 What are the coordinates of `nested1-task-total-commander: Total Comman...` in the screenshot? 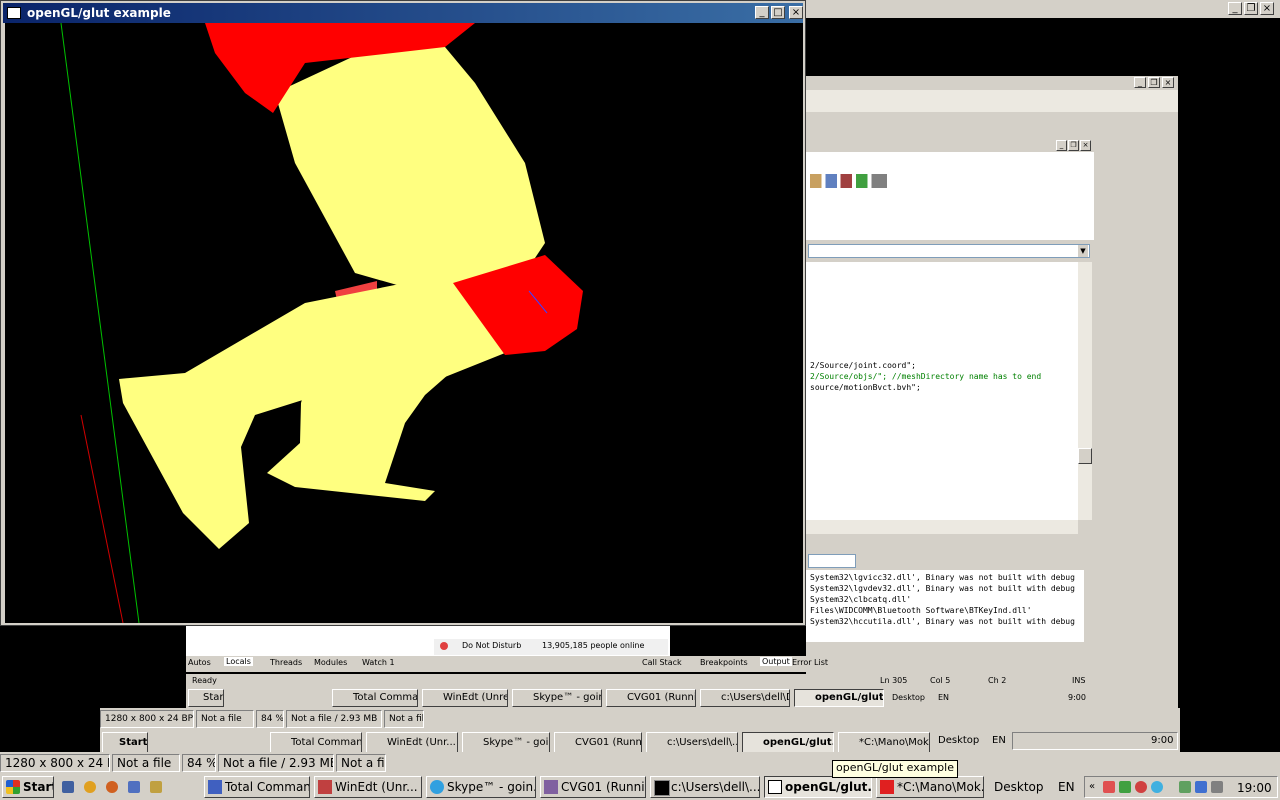 It's located at (316, 743).